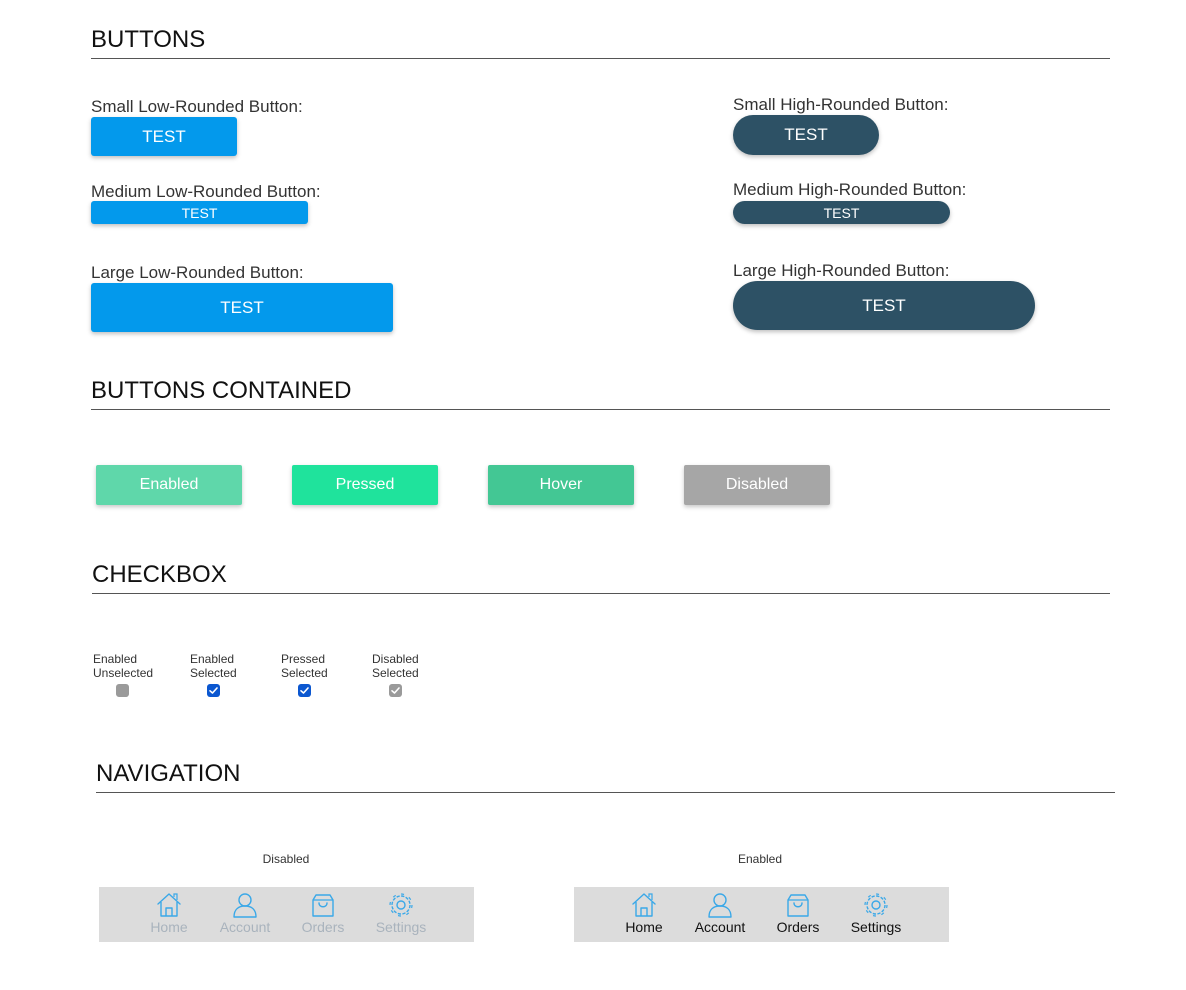 This screenshot has height=990, width=1186. Describe the element at coordinates (197, 272) in the screenshot. I see `large-low-rounded-label: Large Low-Rounded Button:` at that location.